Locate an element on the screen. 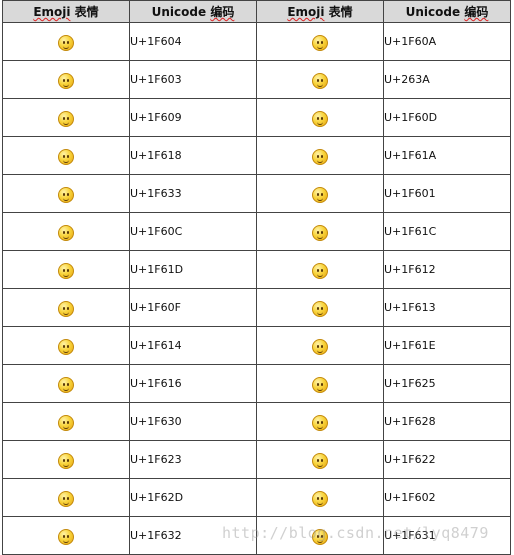  face-with-tears-of-joy-icon is located at coordinates (320, 498).